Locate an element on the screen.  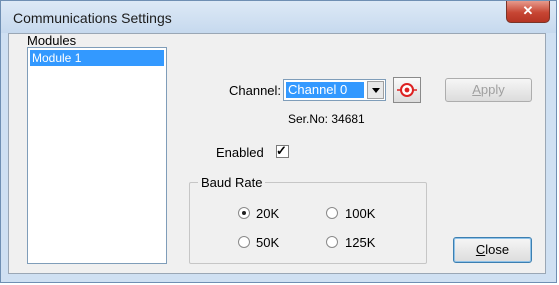
checkmark-icon: ✓ is located at coordinates (281, 150).